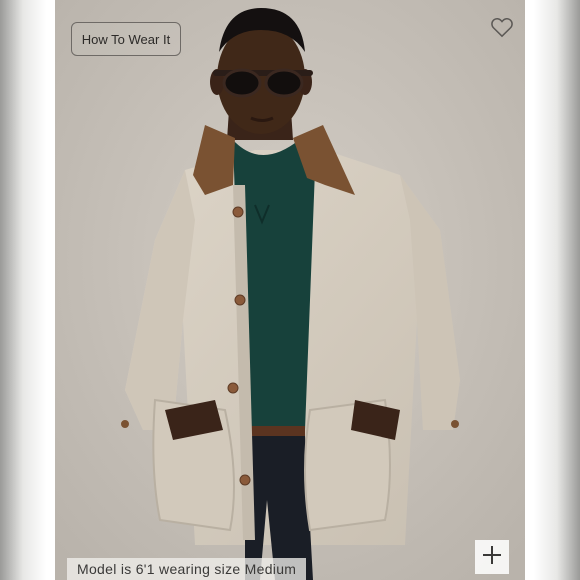 The height and width of the screenshot is (580, 580). Describe the element at coordinates (502, 27) in the screenshot. I see `heart-outline-icon` at that location.